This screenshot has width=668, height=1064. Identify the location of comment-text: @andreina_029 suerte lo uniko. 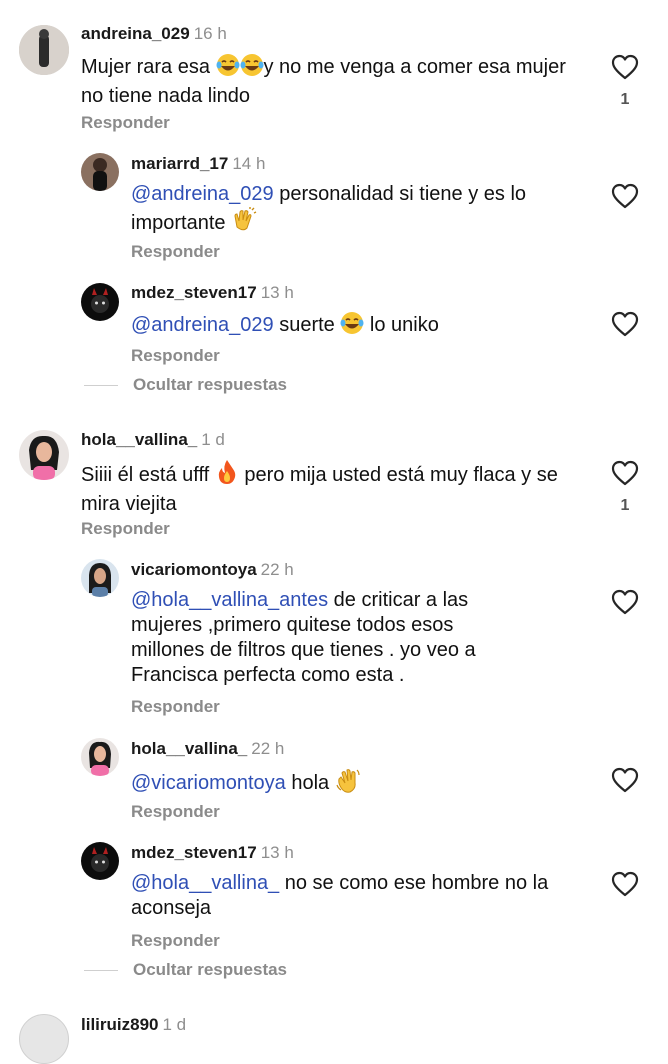
(361, 326).